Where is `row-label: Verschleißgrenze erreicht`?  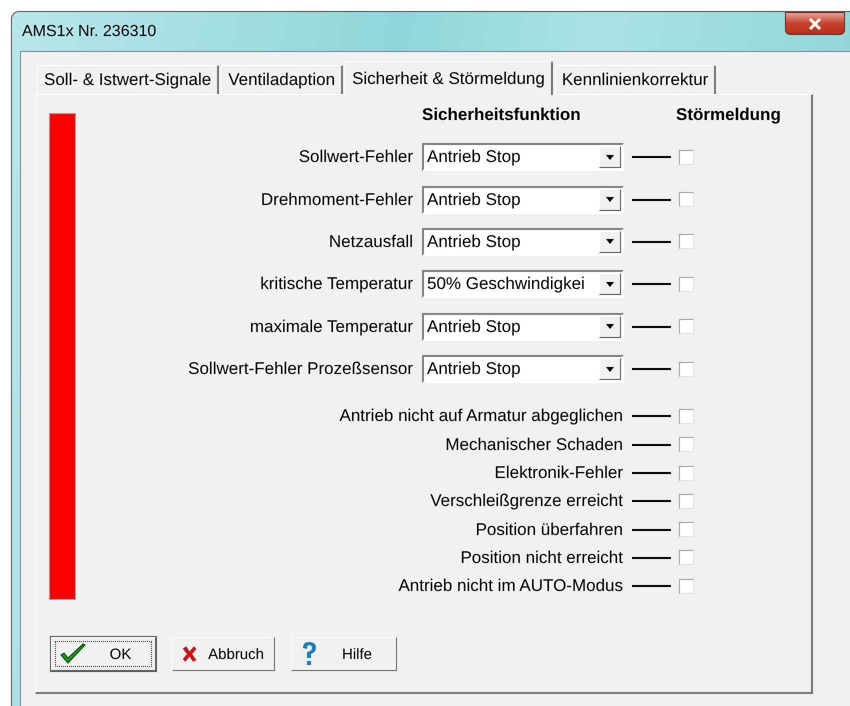
row-label: Verschleißgrenze erreicht is located at coordinates (527, 501).